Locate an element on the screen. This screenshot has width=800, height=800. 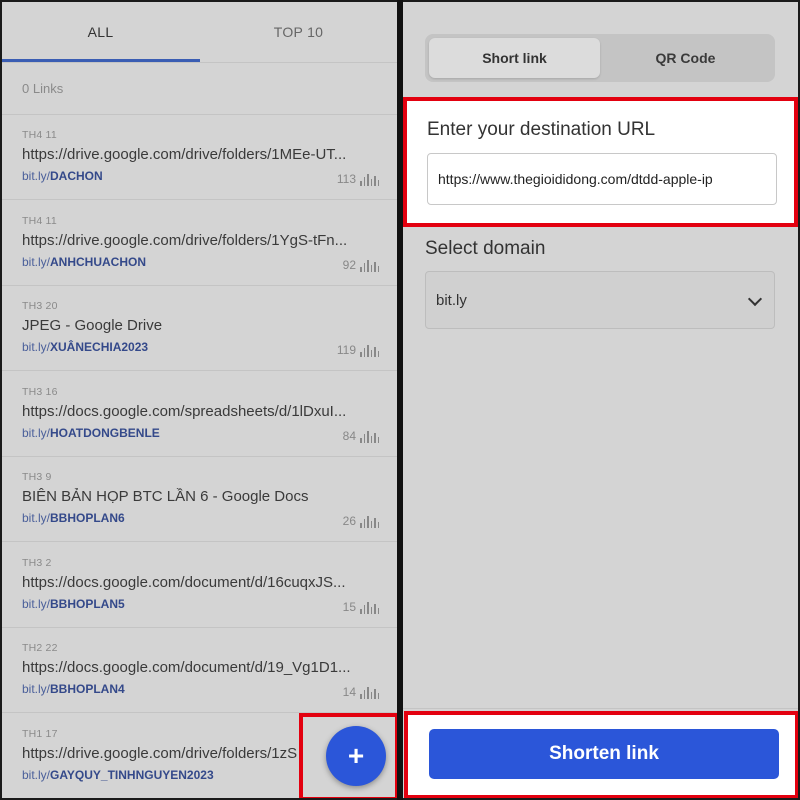
click-count-value: 113 is located at coordinates (346, 179).